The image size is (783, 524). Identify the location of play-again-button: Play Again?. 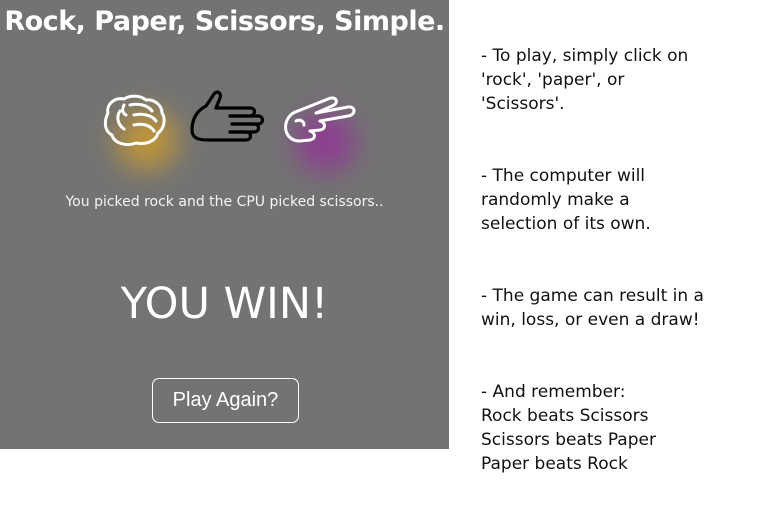
(225, 400).